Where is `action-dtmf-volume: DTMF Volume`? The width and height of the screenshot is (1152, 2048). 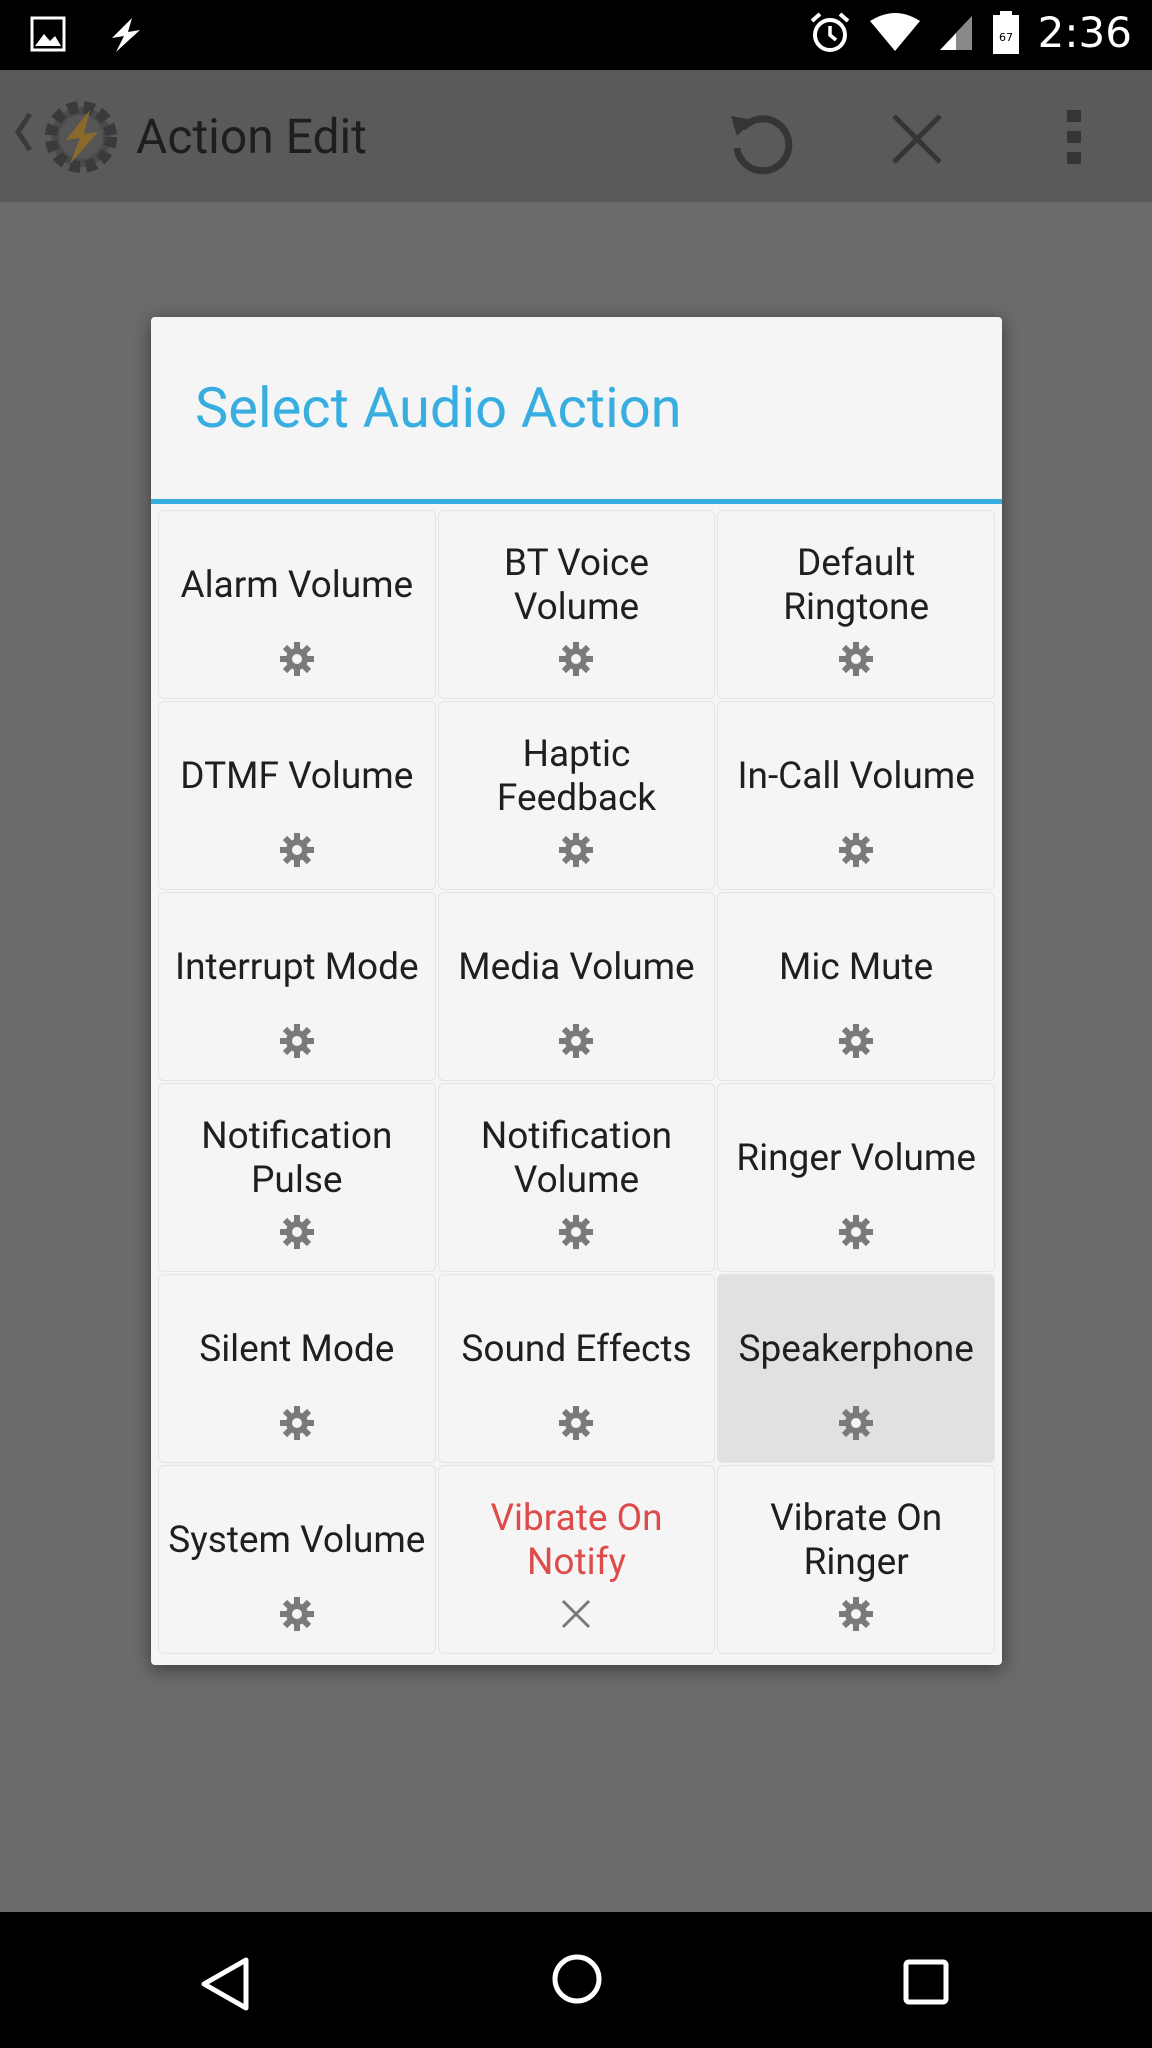 action-dtmf-volume: DTMF Volume is located at coordinates (297, 795).